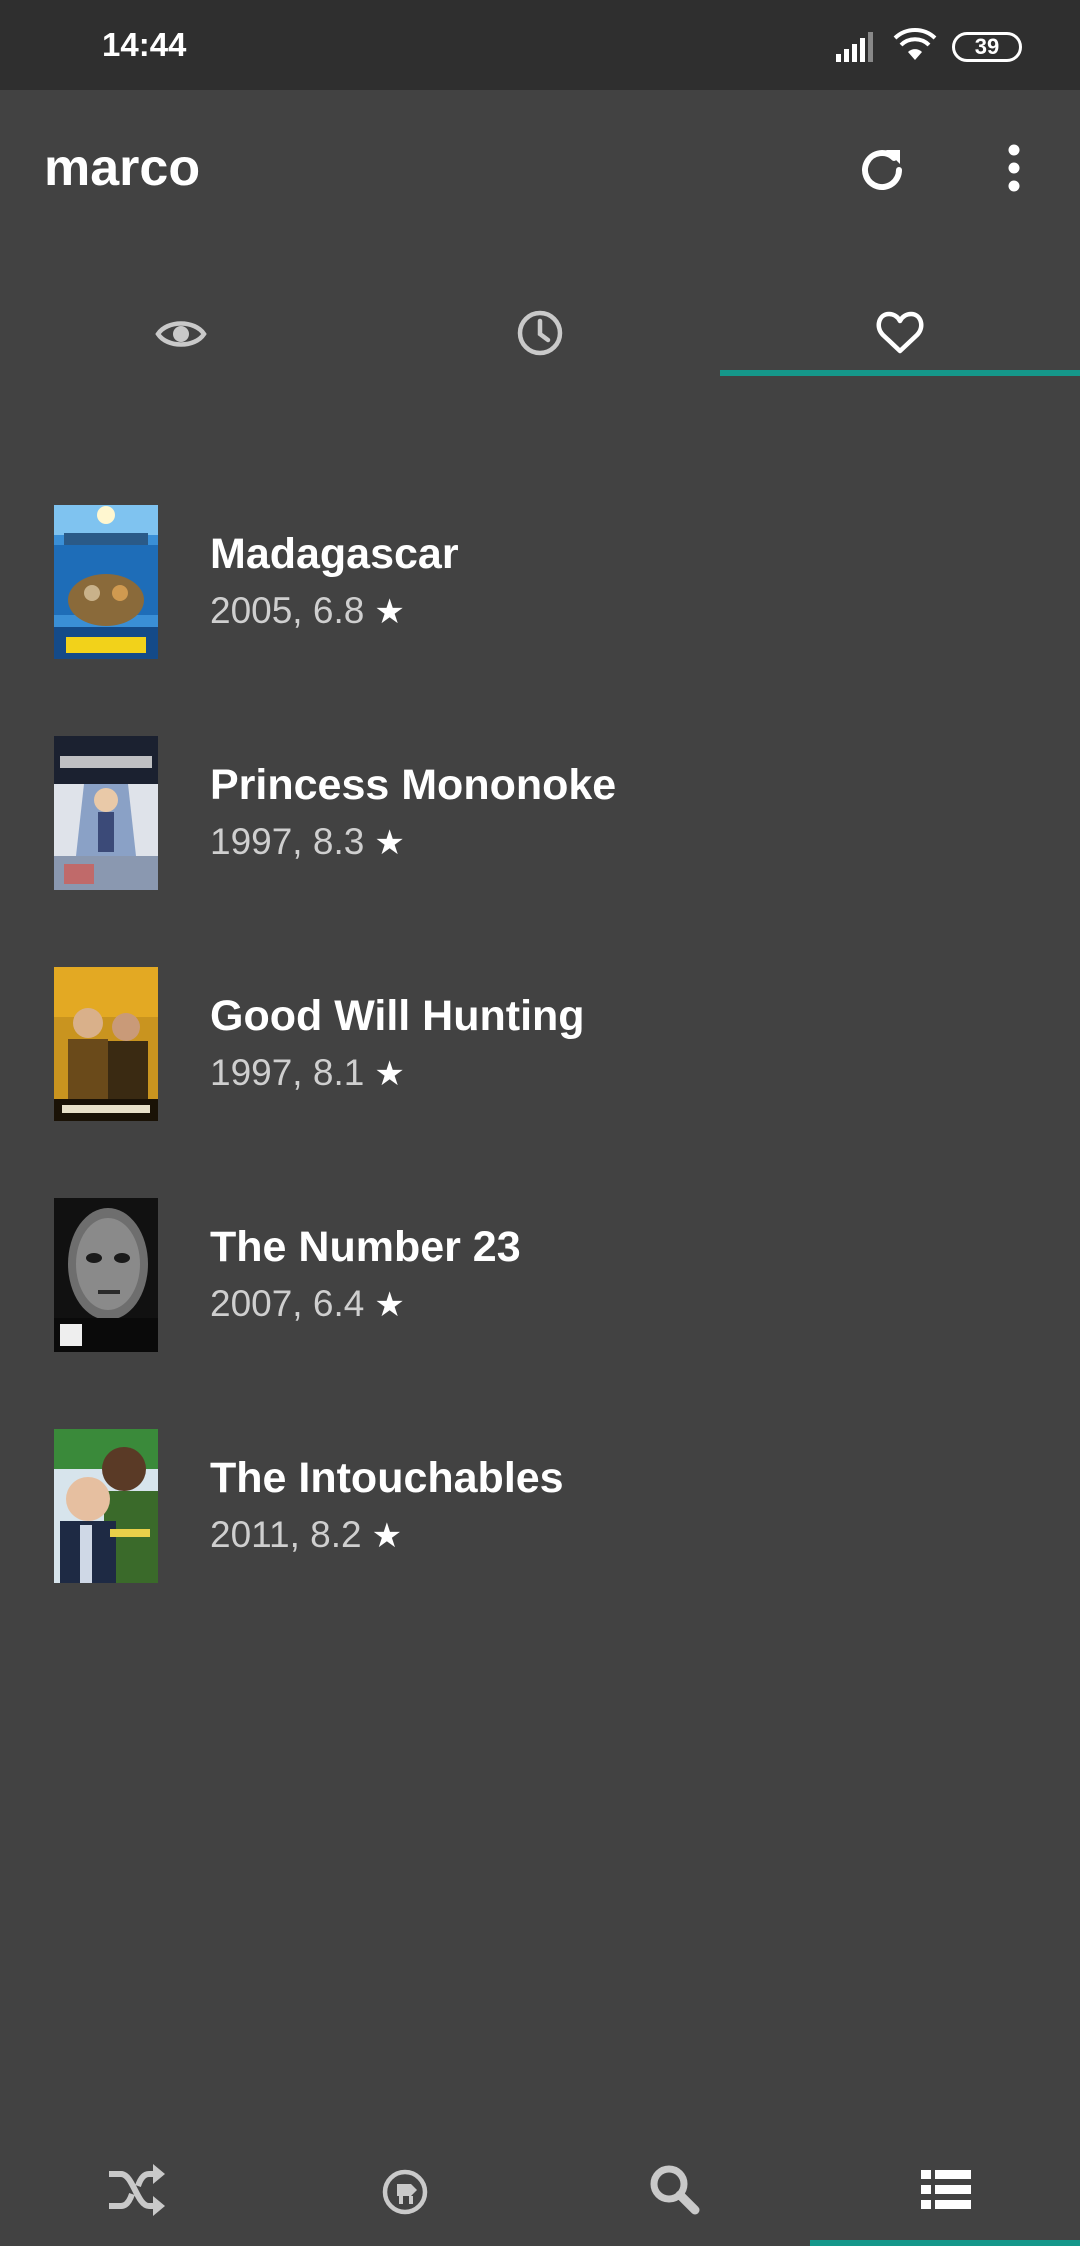  I want to click on heart-icon, so click(900, 332).